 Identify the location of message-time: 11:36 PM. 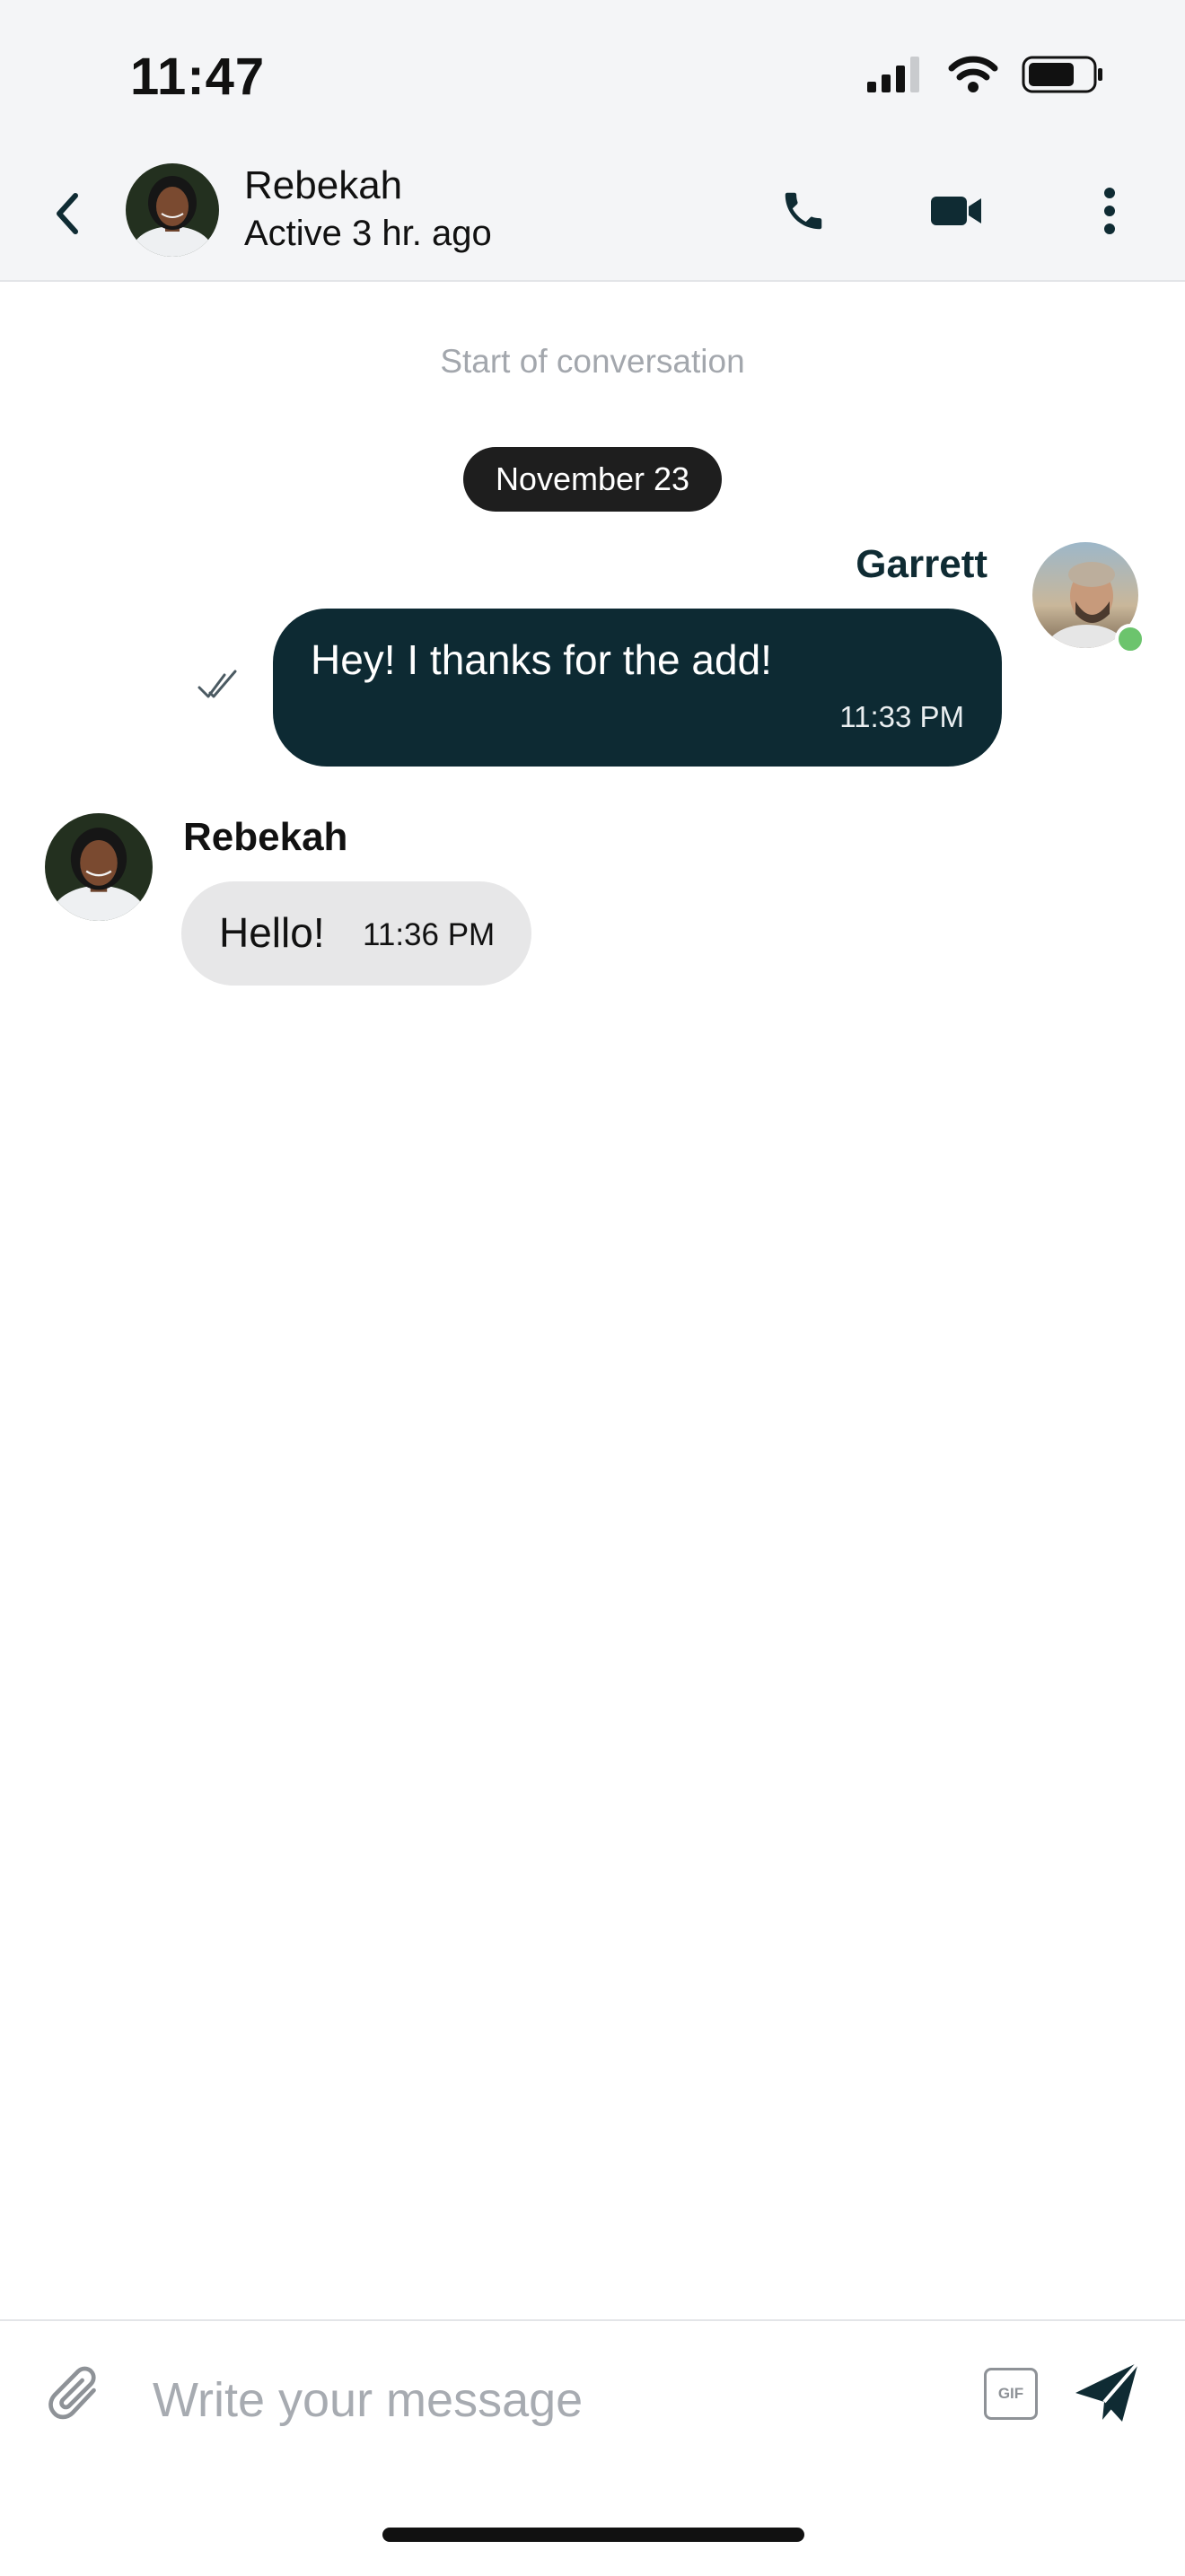
(429, 934).